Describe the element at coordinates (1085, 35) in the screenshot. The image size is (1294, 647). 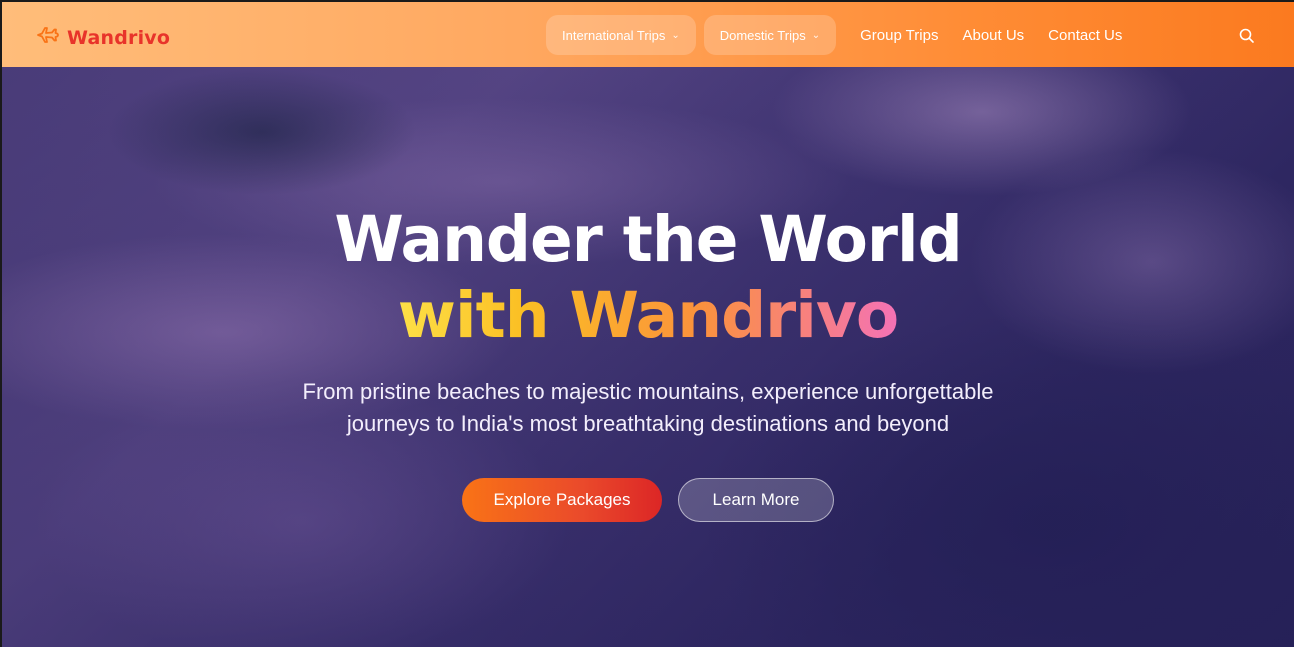
I see `nav-contact-us: Contact Us` at that location.